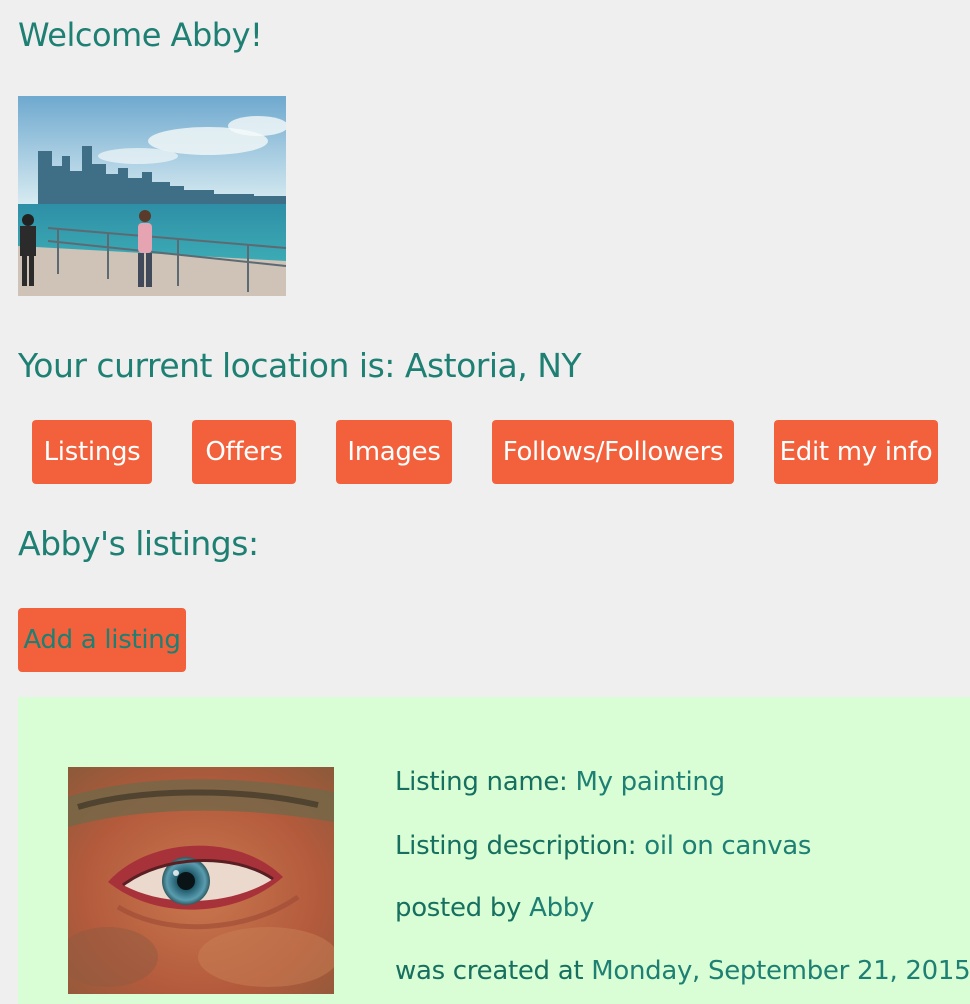  I want to click on listings-button: Listings, so click(92, 452).